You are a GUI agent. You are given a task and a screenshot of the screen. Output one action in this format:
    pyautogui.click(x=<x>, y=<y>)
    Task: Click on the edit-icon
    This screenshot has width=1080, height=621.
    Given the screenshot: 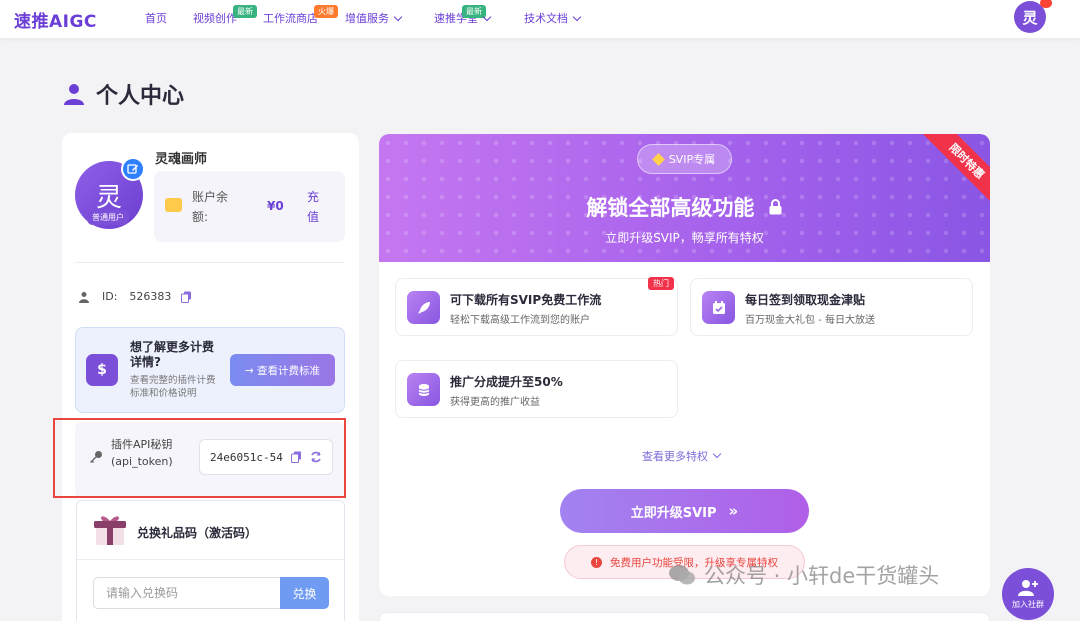 What is the action you would take?
    pyautogui.click(x=132, y=169)
    